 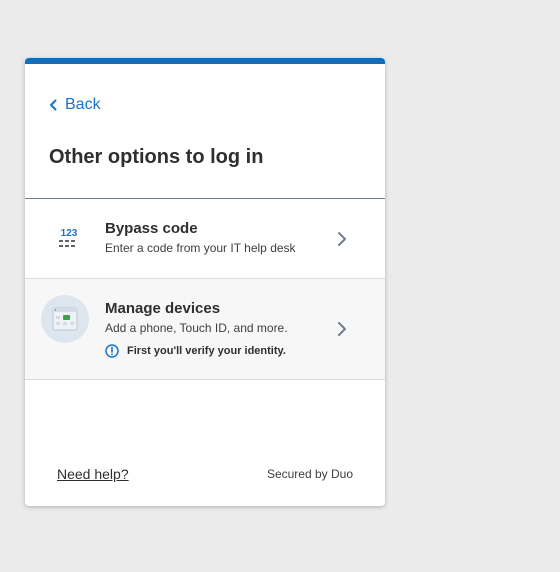 I want to click on back-link: Back, so click(x=75, y=105).